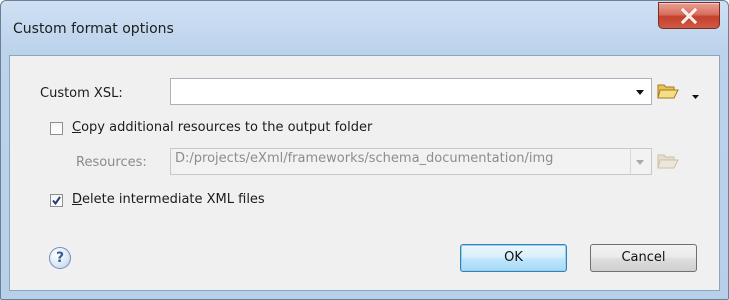  I want to click on close-button, so click(689, 15).